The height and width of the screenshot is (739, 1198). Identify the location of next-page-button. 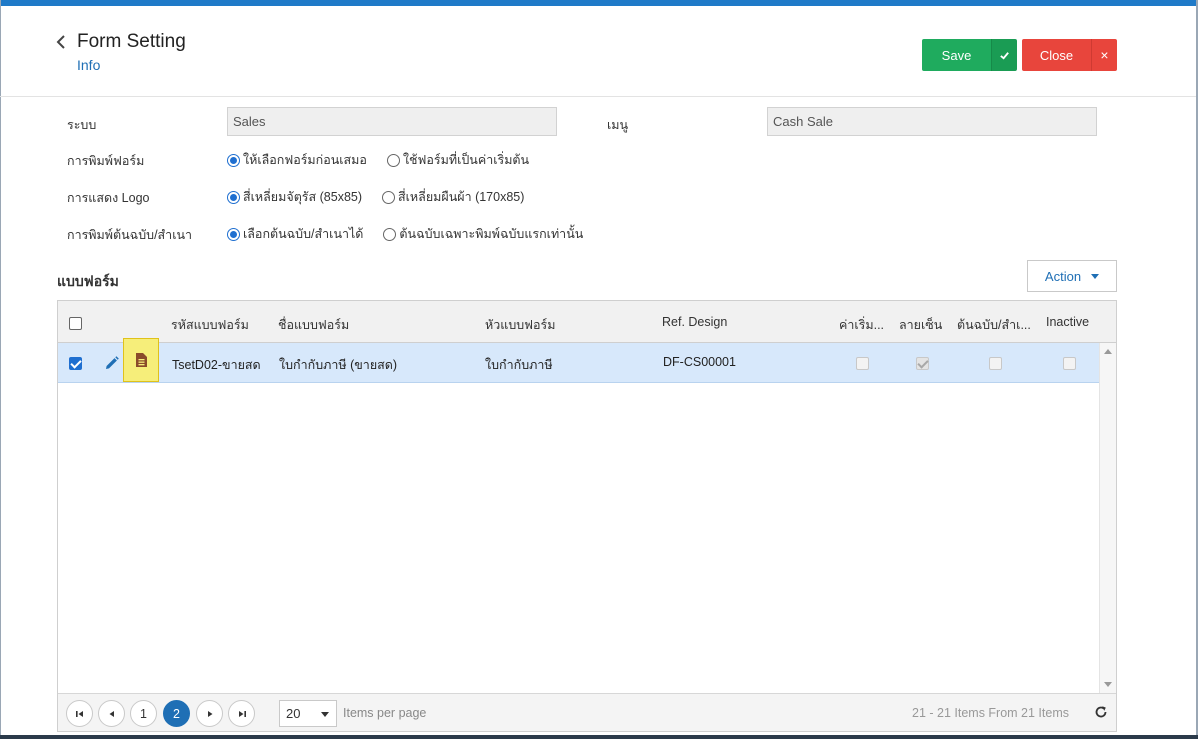
(209, 713).